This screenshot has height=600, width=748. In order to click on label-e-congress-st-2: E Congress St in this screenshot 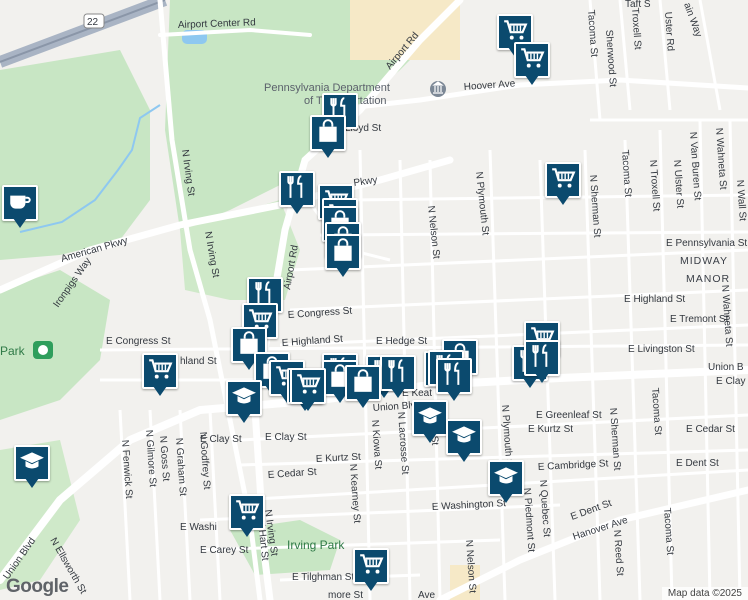, I will do `click(138, 341)`.